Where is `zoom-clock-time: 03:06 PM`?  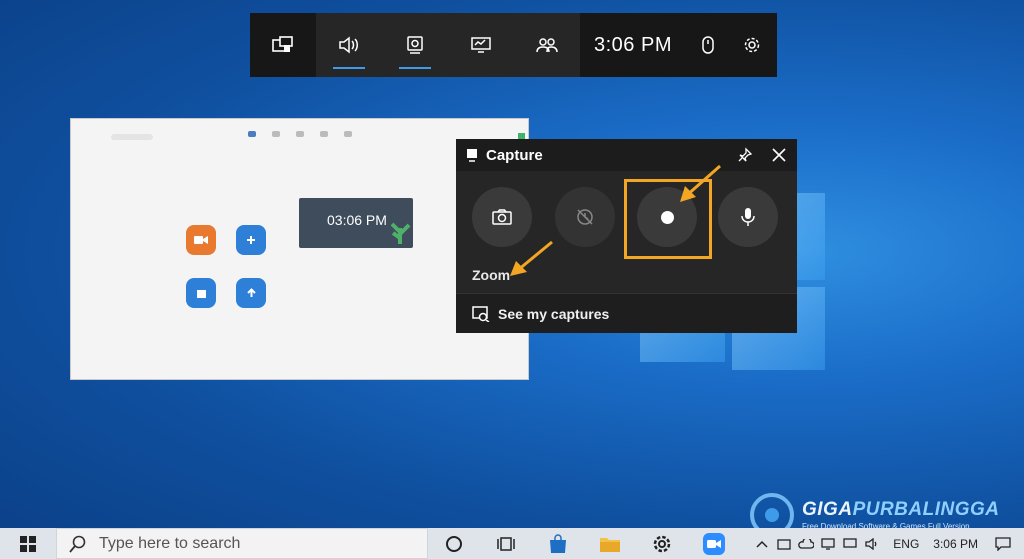
zoom-clock-time: 03:06 PM is located at coordinates (357, 220).